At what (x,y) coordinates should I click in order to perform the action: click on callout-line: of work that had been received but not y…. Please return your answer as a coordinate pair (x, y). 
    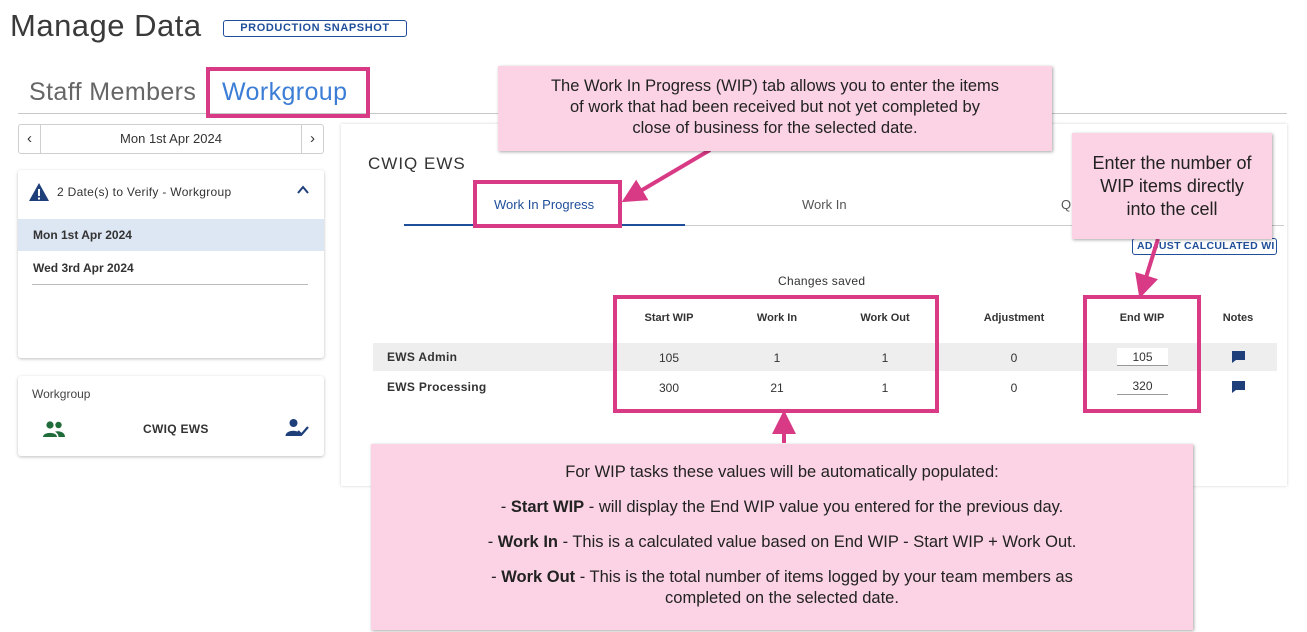
    Looking at the image, I should click on (774, 107).